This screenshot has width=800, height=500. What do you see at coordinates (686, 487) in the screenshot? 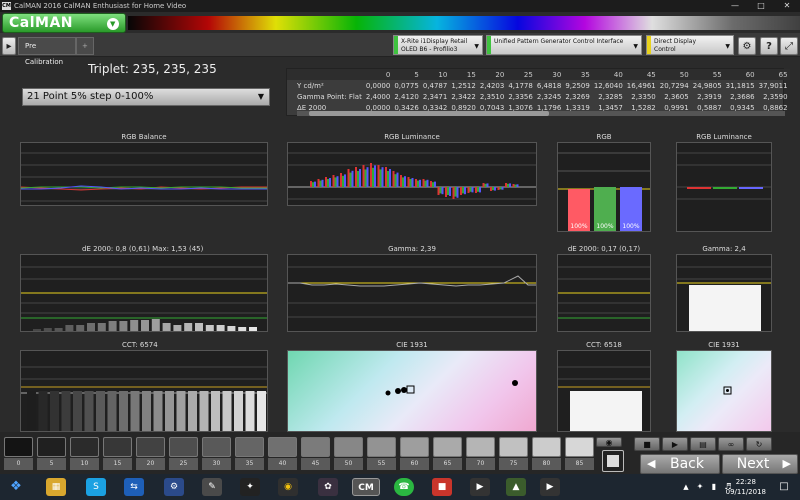
I see `tray-chevron-icon: ▲` at bounding box center [686, 487].